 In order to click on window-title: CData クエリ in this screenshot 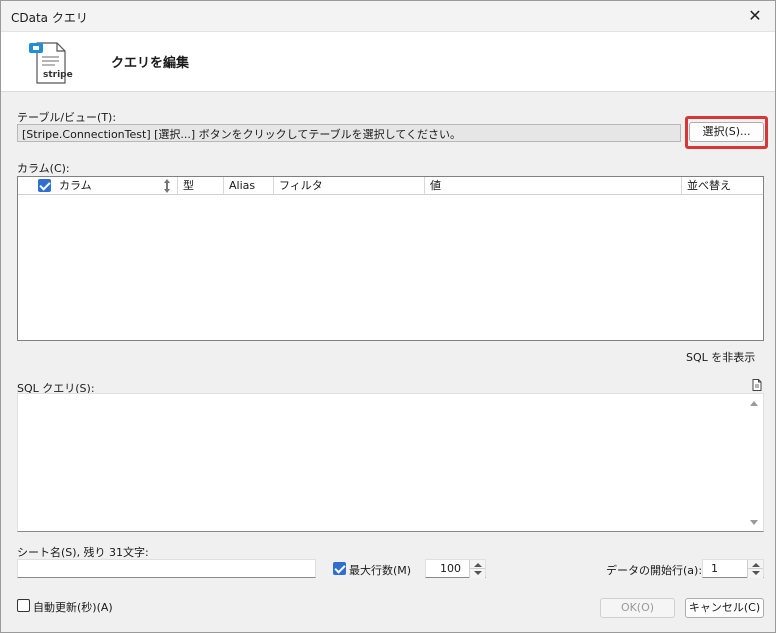, I will do `click(49, 18)`.